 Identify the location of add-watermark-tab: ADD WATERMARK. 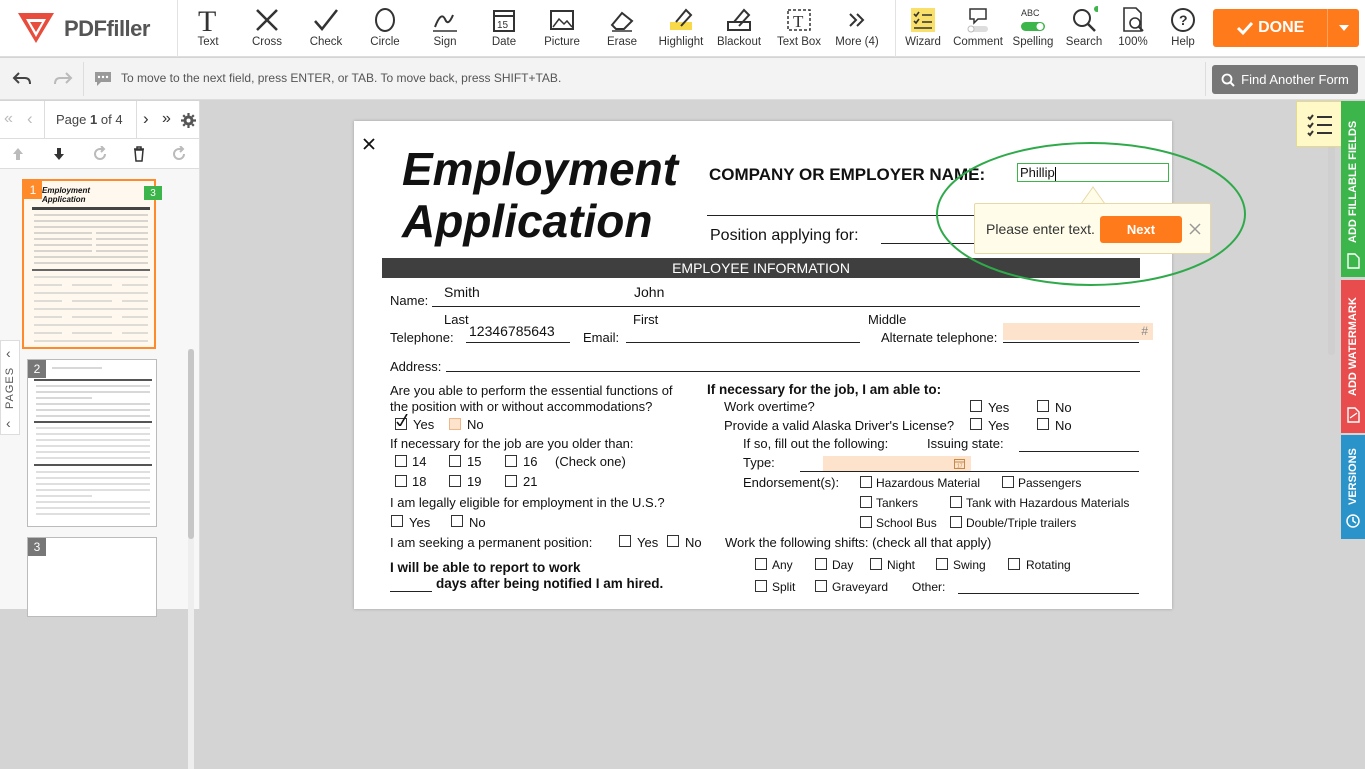
(1353, 356).